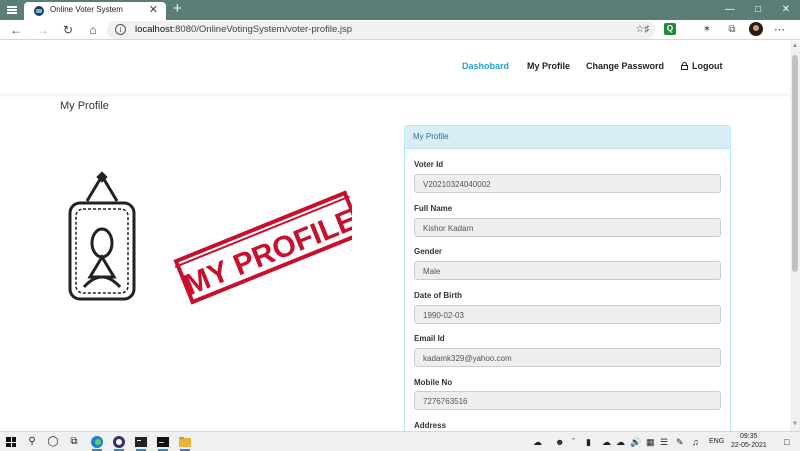 This screenshot has width=800, height=451. What do you see at coordinates (749, 436) in the screenshot?
I see `clock-time: 09:35` at bounding box center [749, 436].